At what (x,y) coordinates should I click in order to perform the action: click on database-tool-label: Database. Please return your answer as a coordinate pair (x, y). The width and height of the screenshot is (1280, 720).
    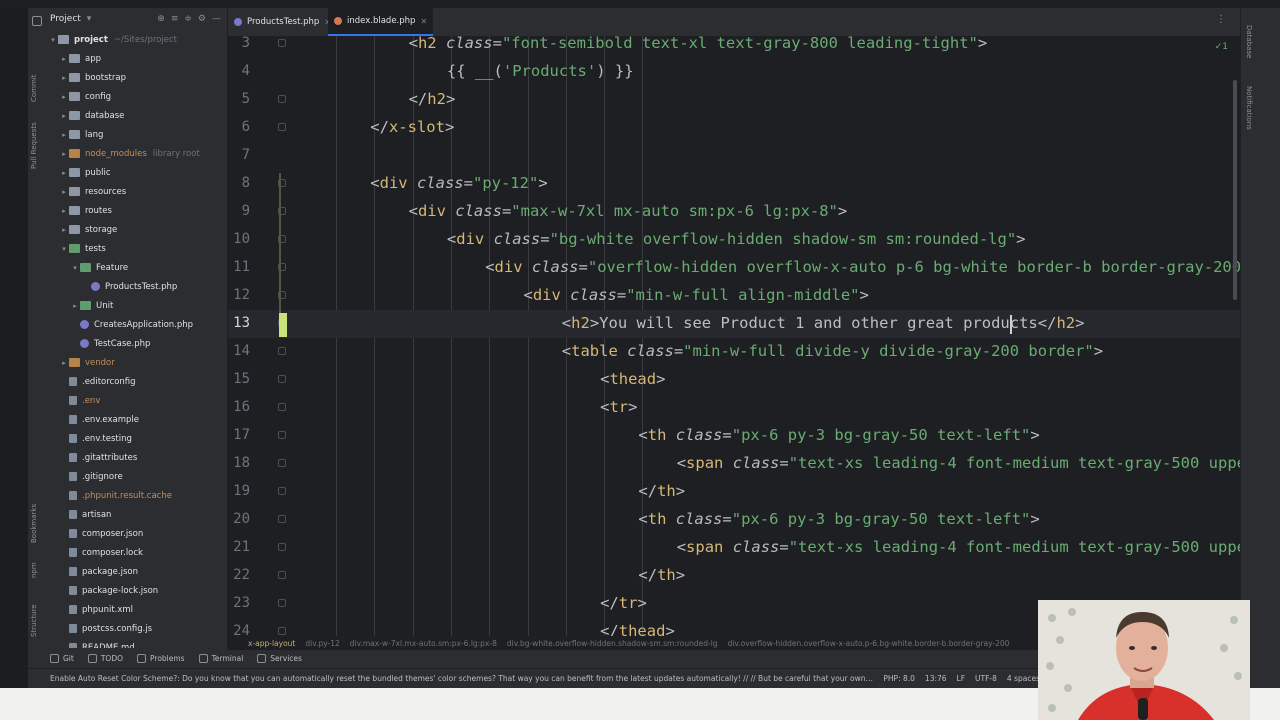
    Looking at the image, I should click on (1247, 42).